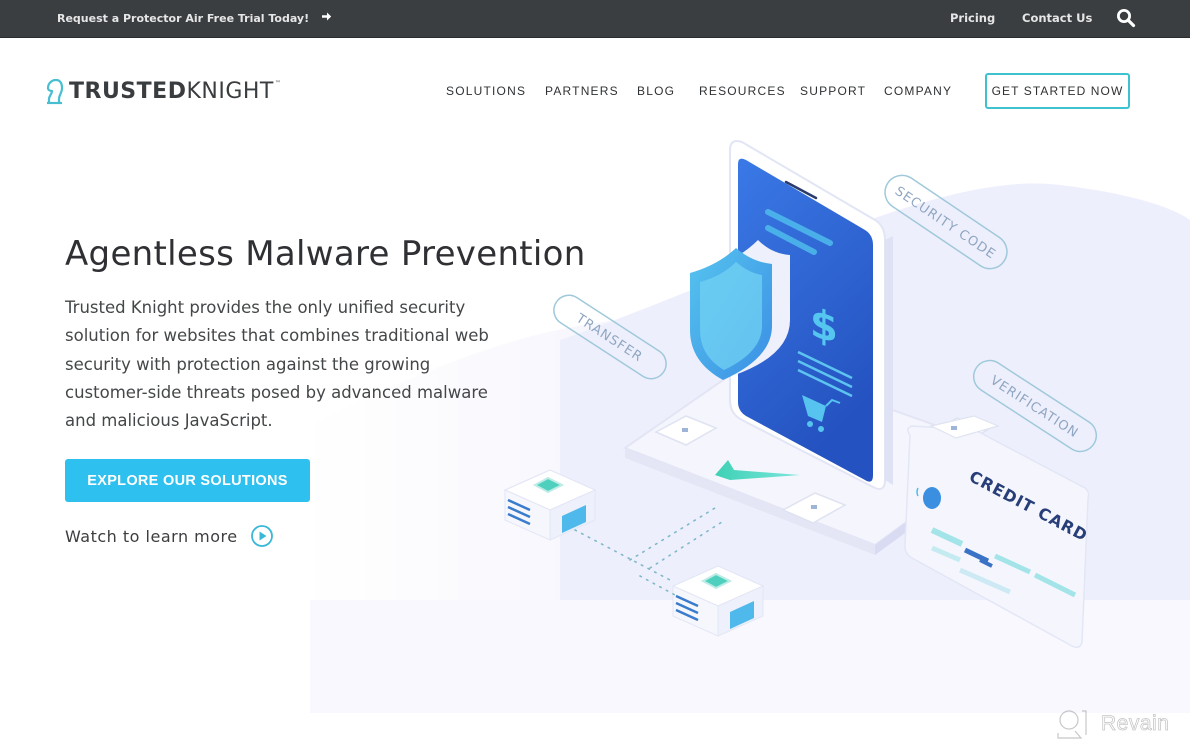  Describe the element at coordinates (833, 91) in the screenshot. I see `nav-support: SUPPORT` at that location.